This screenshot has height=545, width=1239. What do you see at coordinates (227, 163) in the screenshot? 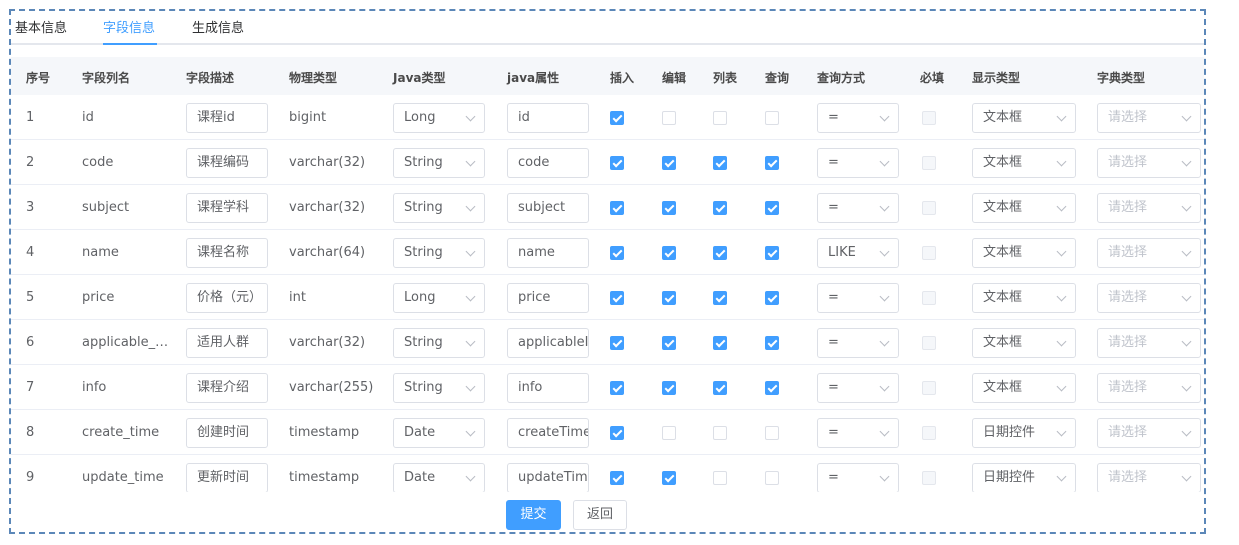
I see `description-input: 课程编码` at bounding box center [227, 163].